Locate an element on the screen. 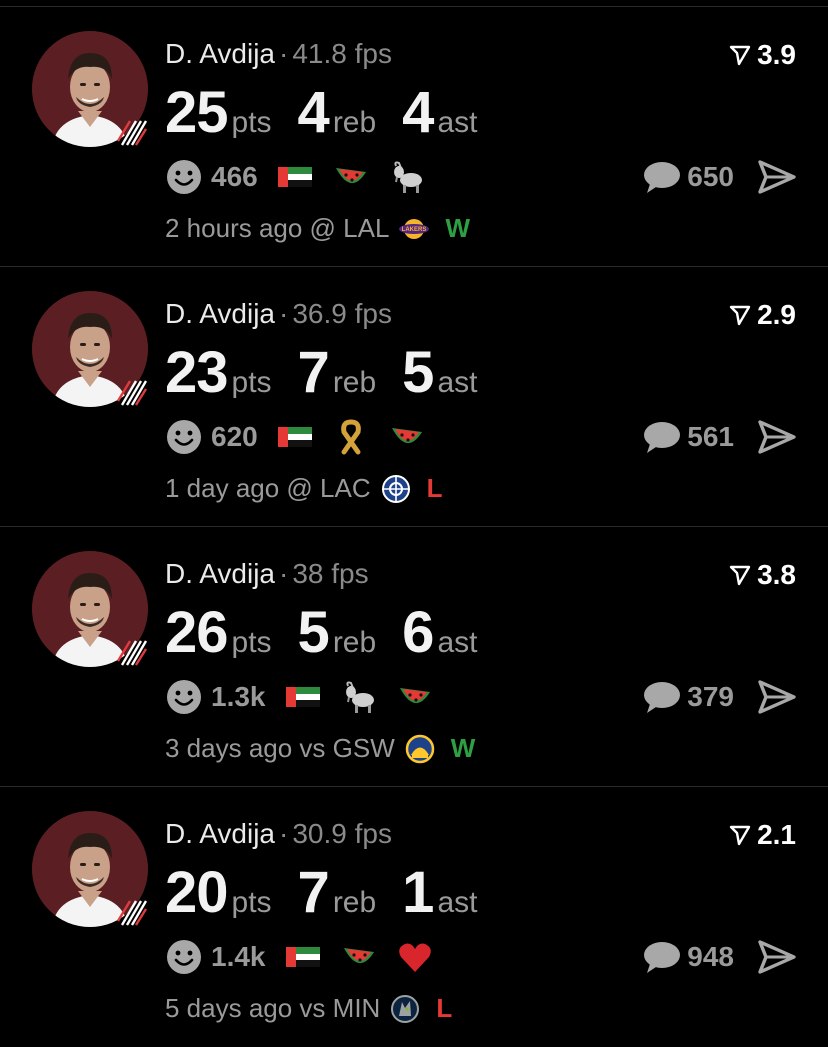 Image resolution: width=828 pixels, height=1047 pixels. comment-button: 650 is located at coordinates (687, 177).